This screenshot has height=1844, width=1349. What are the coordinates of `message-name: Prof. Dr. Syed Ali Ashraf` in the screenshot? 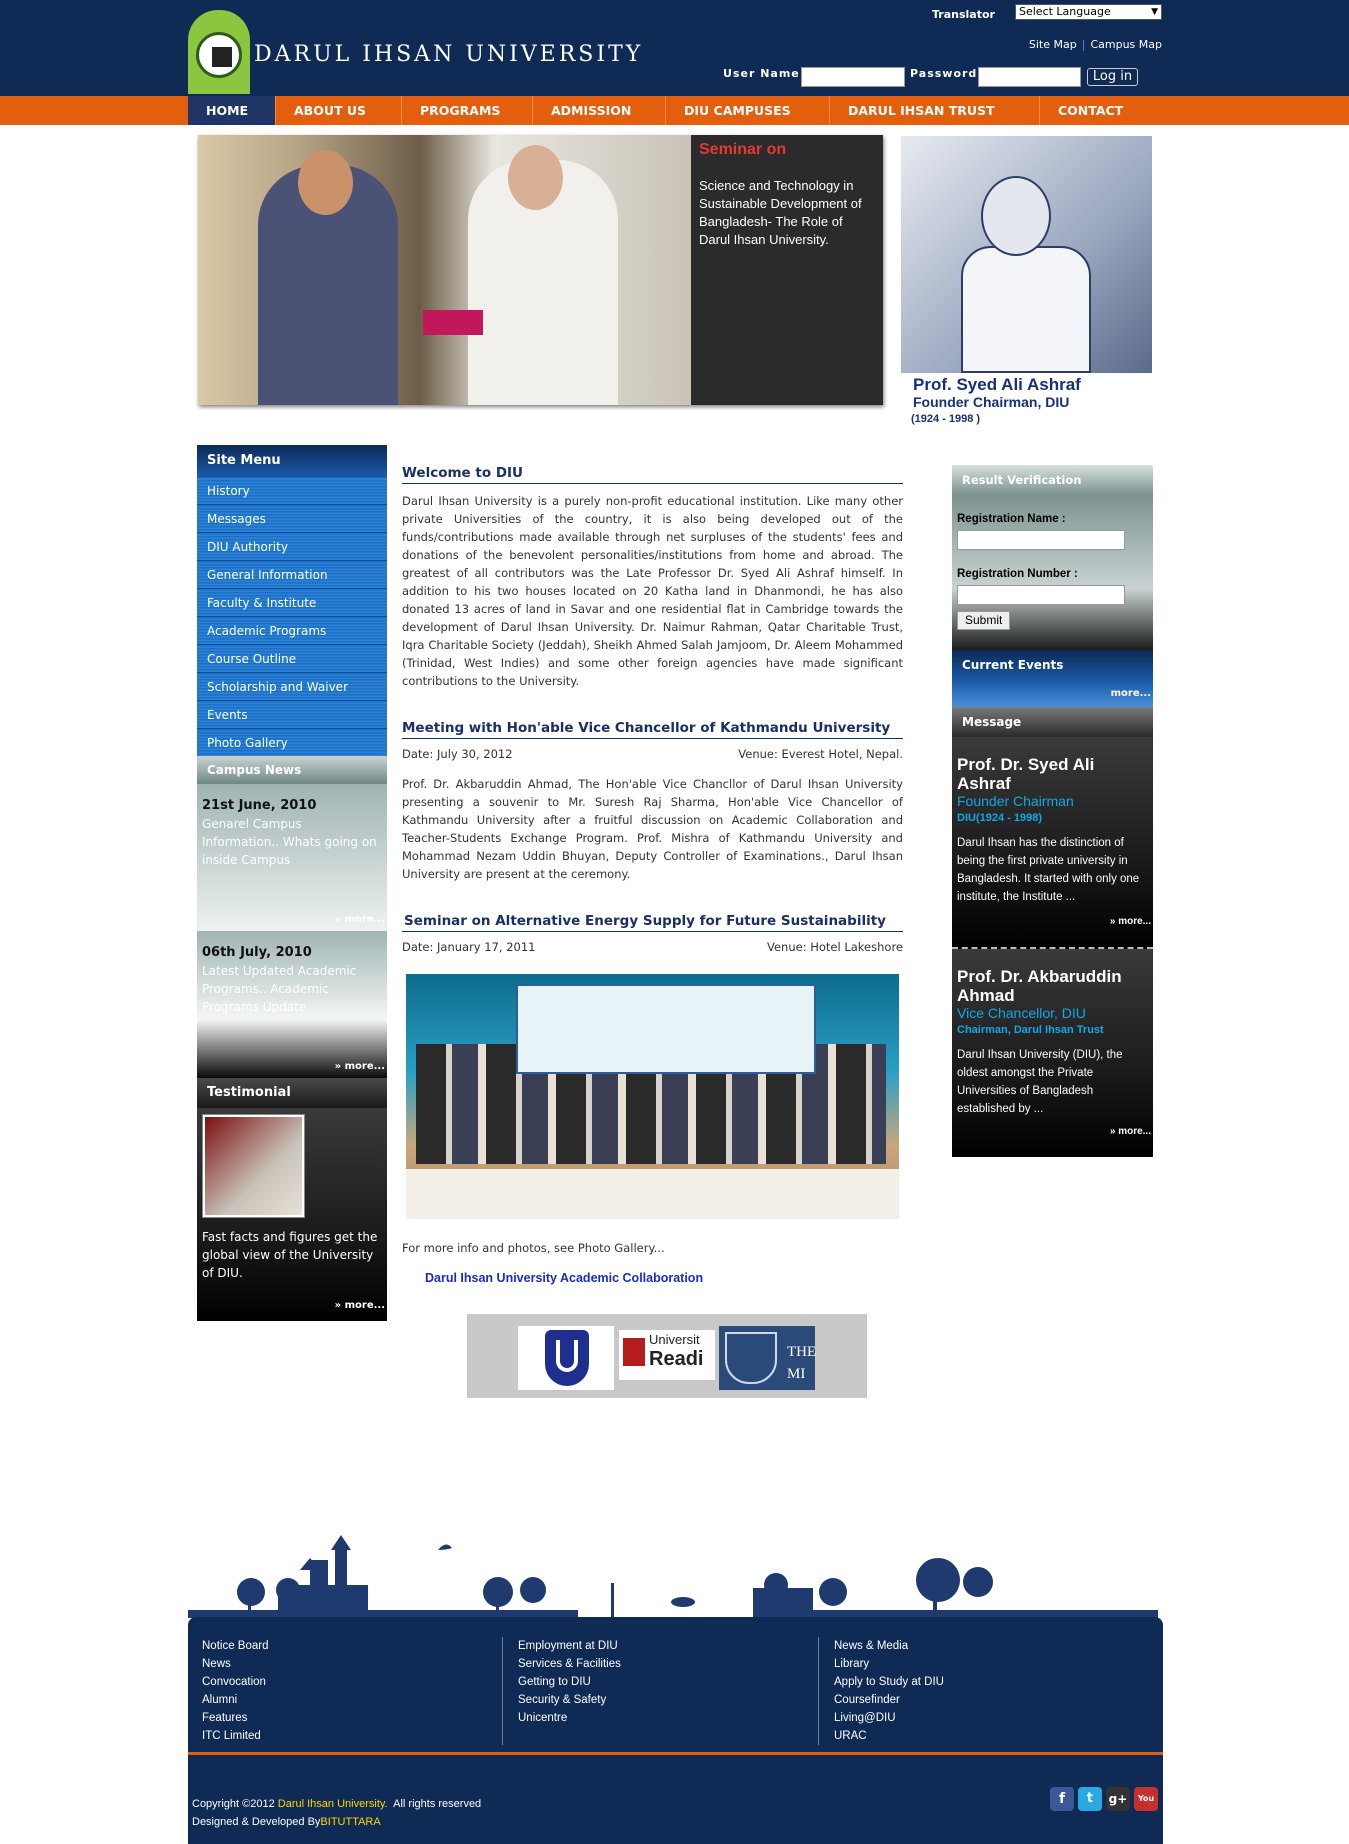 It's located at (1026, 774).